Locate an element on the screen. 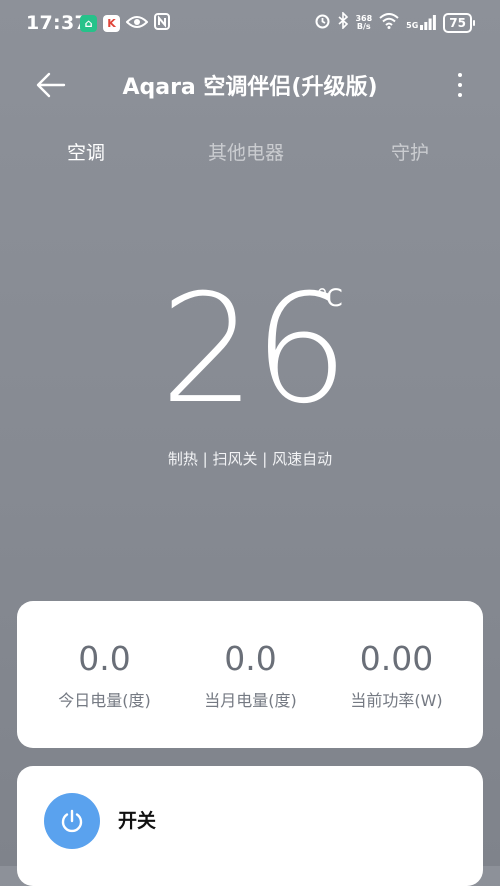  battery-indicator: 75 is located at coordinates (459, 22).